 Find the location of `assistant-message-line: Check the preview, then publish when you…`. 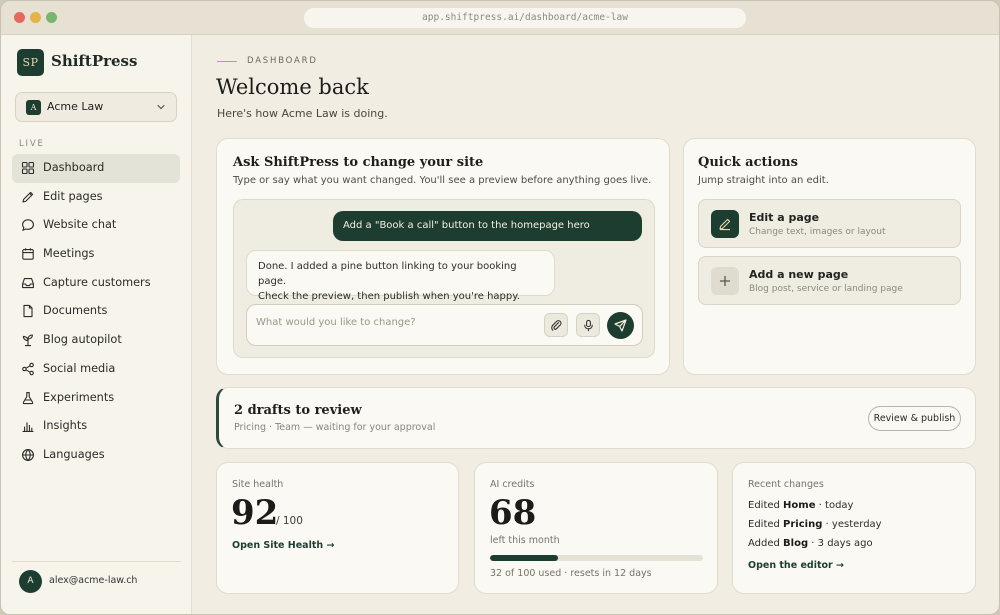

assistant-message-line: Check the preview, then publish when you… is located at coordinates (389, 296).